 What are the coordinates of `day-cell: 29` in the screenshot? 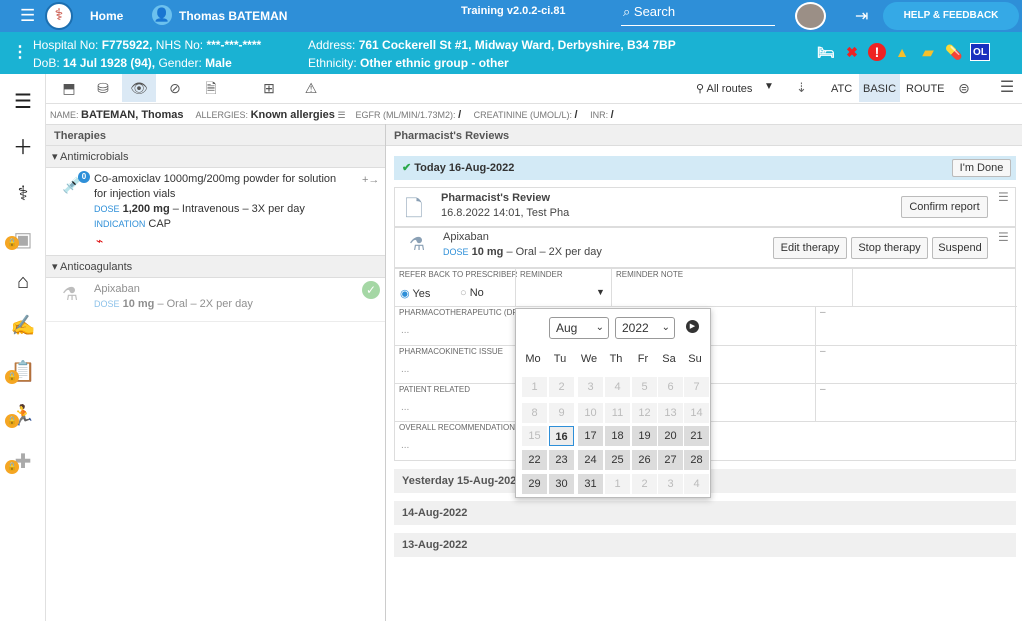 It's located at (534, 484).